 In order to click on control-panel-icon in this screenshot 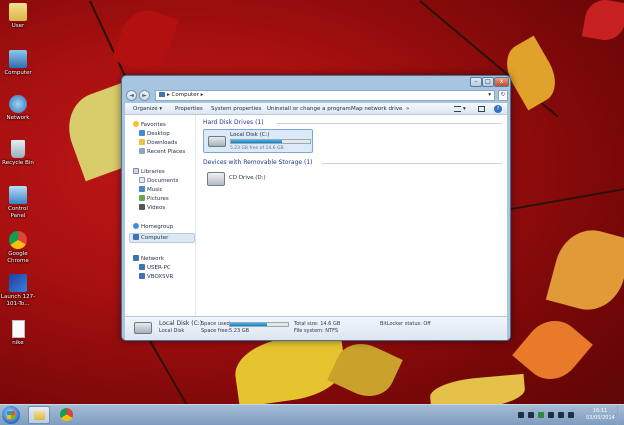, I will do `click(18, 195)`.